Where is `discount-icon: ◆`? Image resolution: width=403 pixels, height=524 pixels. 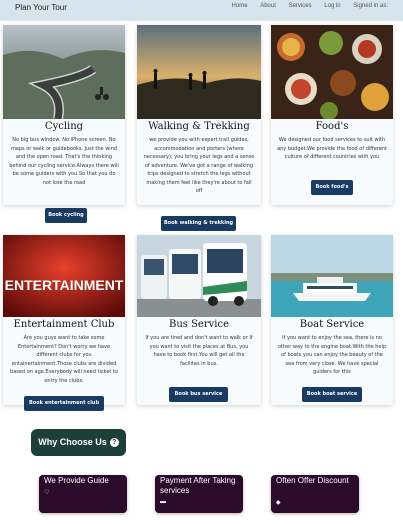 discount-icon: ◆ is located at coordinates (278, 503).